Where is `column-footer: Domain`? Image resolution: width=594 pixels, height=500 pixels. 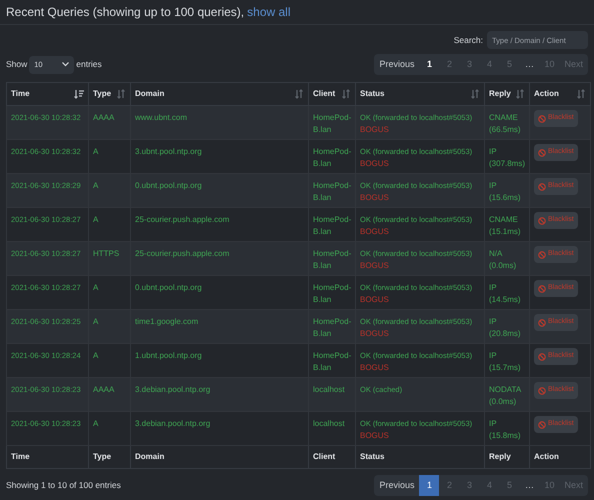
column-footer: Domain is located at coordinates (219, 457).